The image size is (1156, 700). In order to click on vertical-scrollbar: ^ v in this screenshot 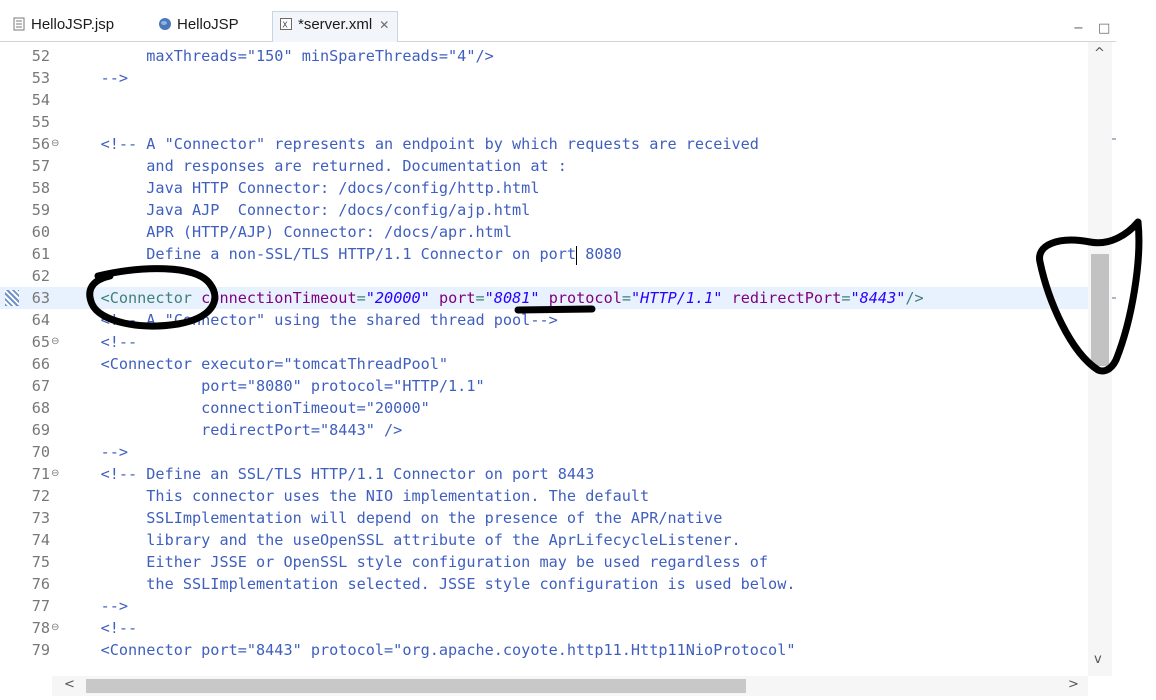, I will do `click(1100, 359)`.